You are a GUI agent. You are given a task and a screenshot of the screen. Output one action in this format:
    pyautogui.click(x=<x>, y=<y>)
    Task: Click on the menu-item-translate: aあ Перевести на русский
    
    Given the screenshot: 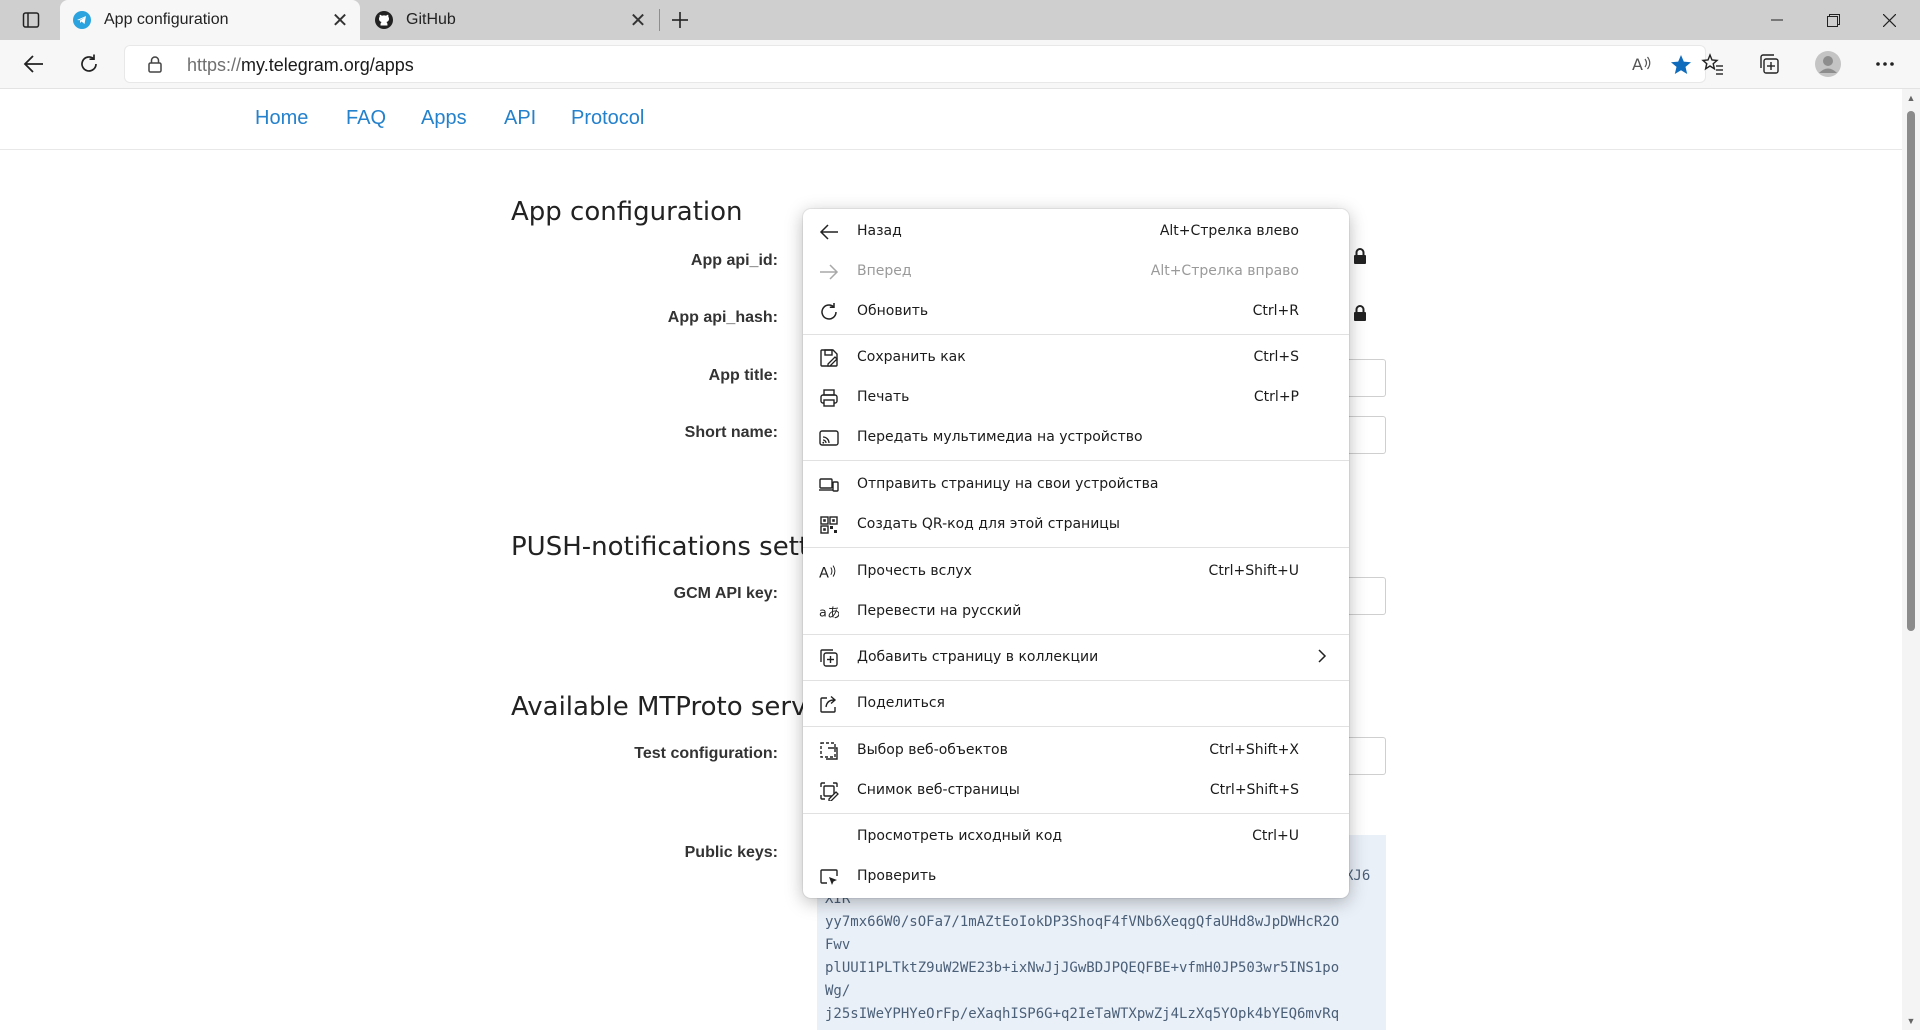 What is the action you would take?
    pyautogui.click(x=1076, y=612)
    